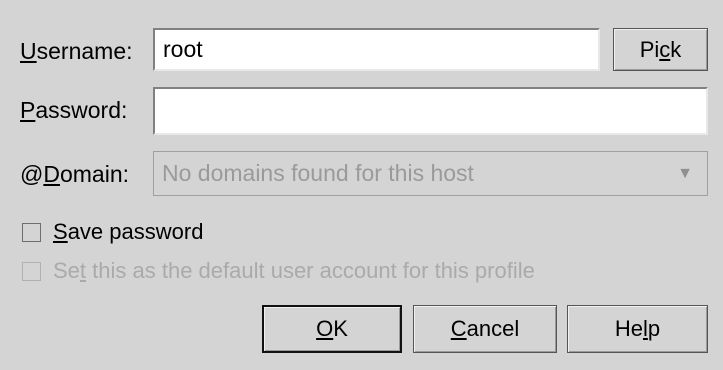 This screenshot has width=723, height=370. Describe the element at coordinates (485, 329) in the screenshot. I see `cancel-button: Cancel` at that location.